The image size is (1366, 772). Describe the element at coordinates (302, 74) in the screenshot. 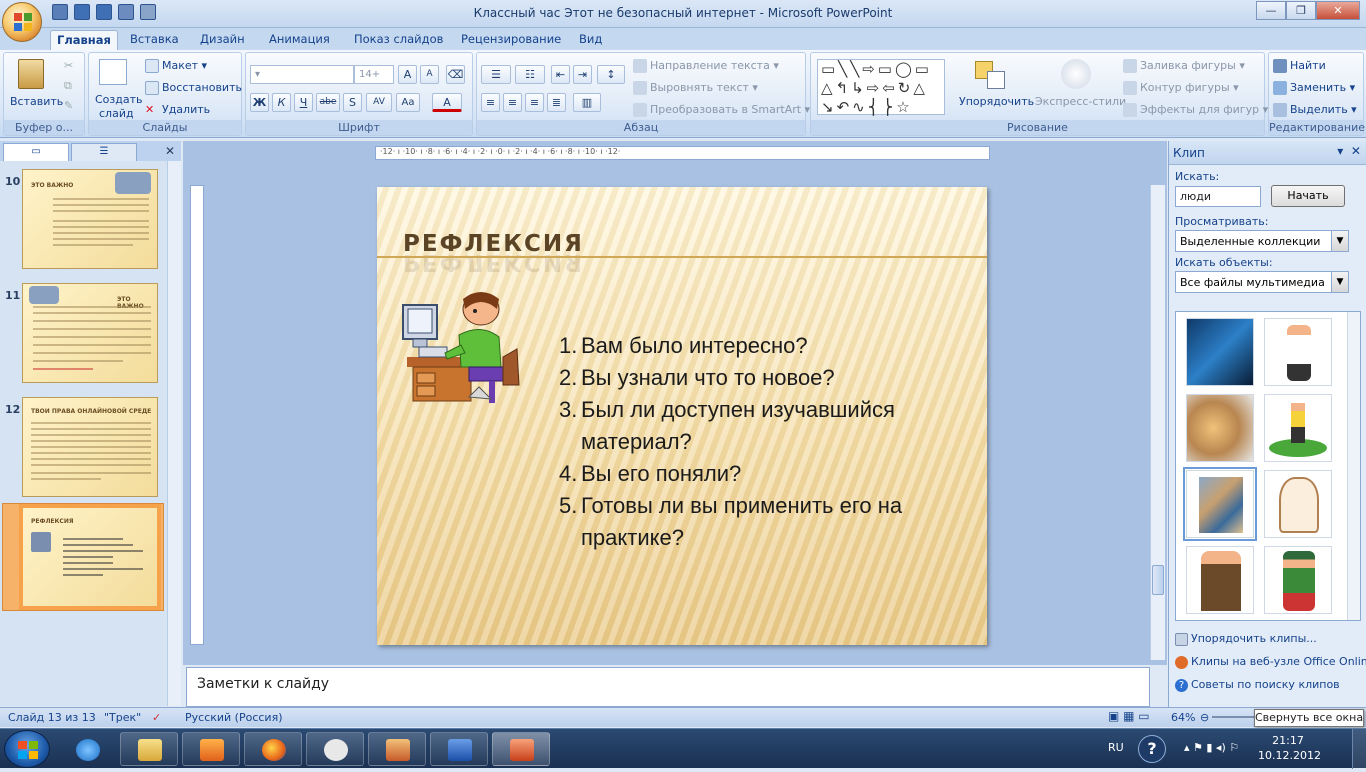

I see `font-name-combo: ▾` at that location.